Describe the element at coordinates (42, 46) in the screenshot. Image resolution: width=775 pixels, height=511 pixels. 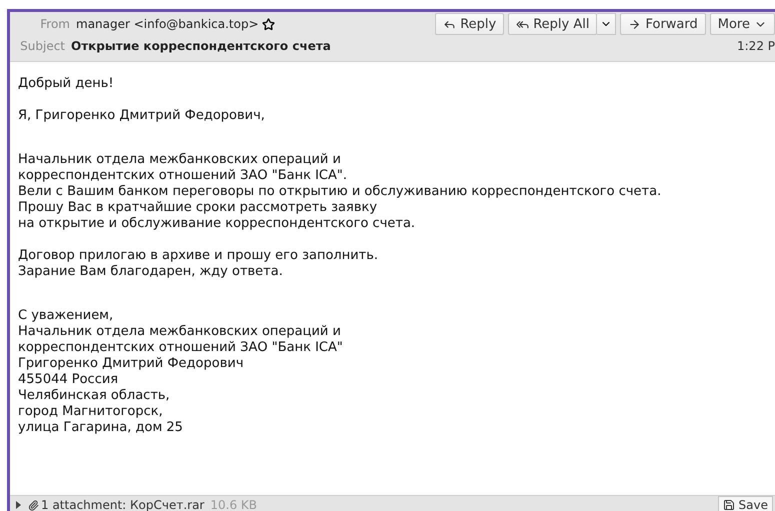
I see `subject-label: Subject` at that location.